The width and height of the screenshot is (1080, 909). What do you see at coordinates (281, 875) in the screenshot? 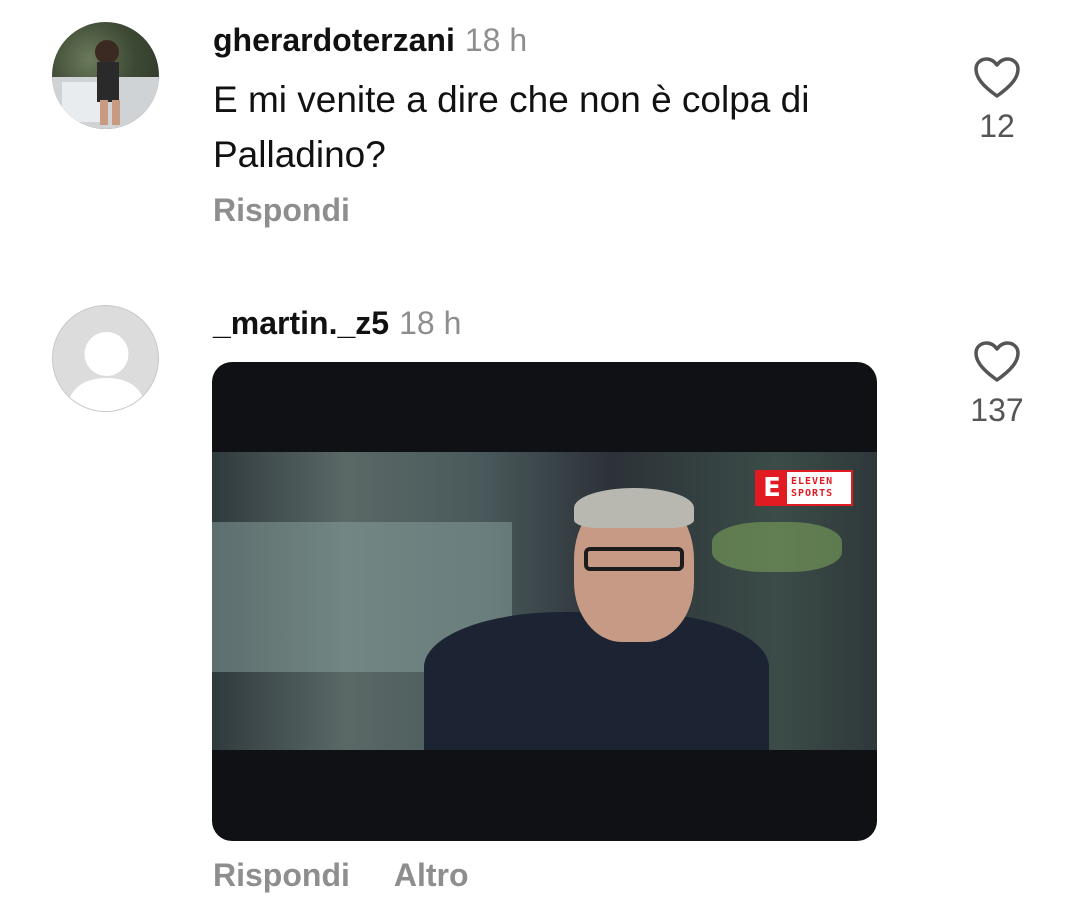
I see `reply-button: Rispondi` at bounding box center [281, 875].